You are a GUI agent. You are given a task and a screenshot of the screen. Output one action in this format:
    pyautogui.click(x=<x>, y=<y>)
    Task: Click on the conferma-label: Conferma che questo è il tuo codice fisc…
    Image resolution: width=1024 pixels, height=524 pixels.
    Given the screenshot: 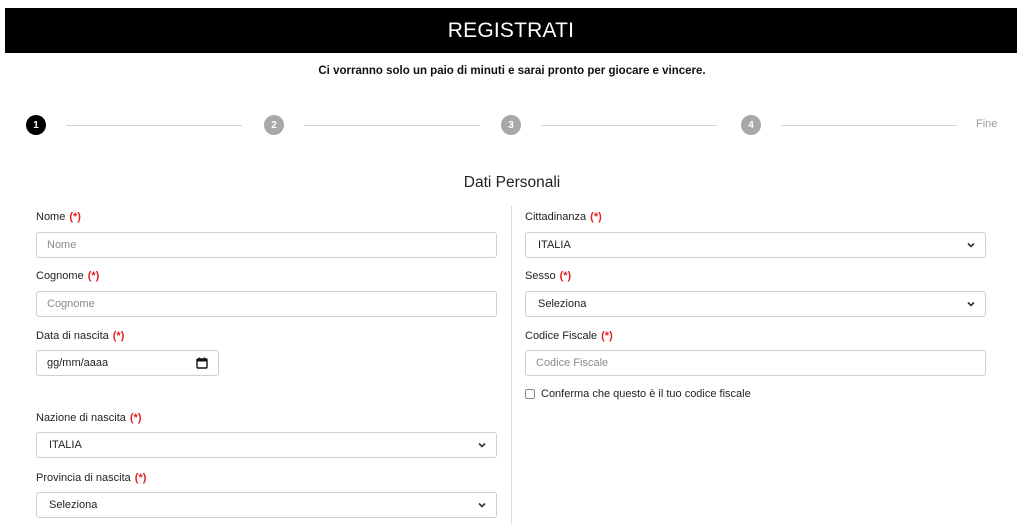 What is the action you would take?
    pyautogui.click(x=646, y=394)
    